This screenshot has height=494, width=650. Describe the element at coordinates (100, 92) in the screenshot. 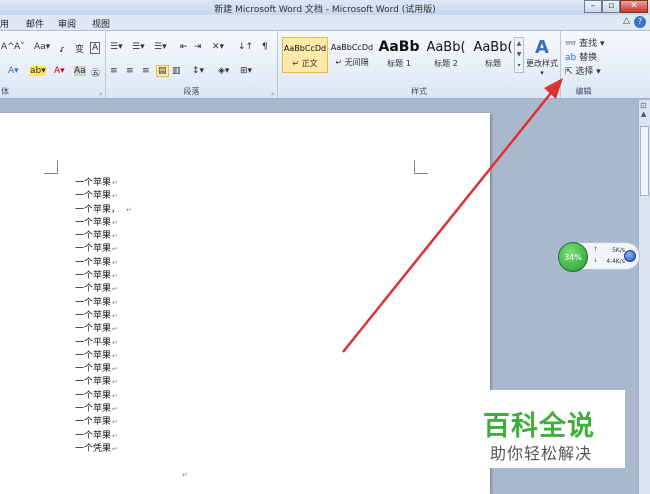

I see `font-dialog-launcher-icon: ⌟` at that location.